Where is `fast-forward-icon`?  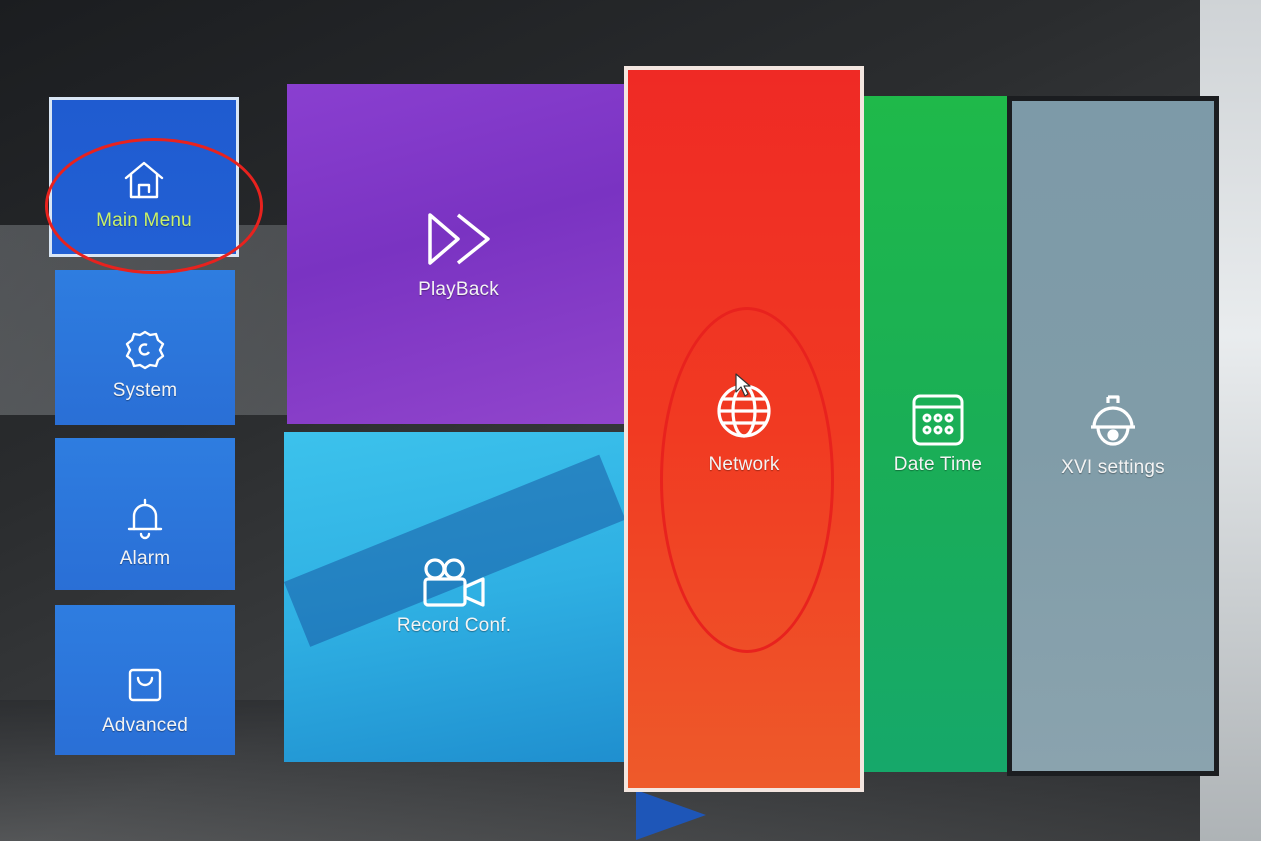
fast-forward-icon is located at coordinates (459, 239).